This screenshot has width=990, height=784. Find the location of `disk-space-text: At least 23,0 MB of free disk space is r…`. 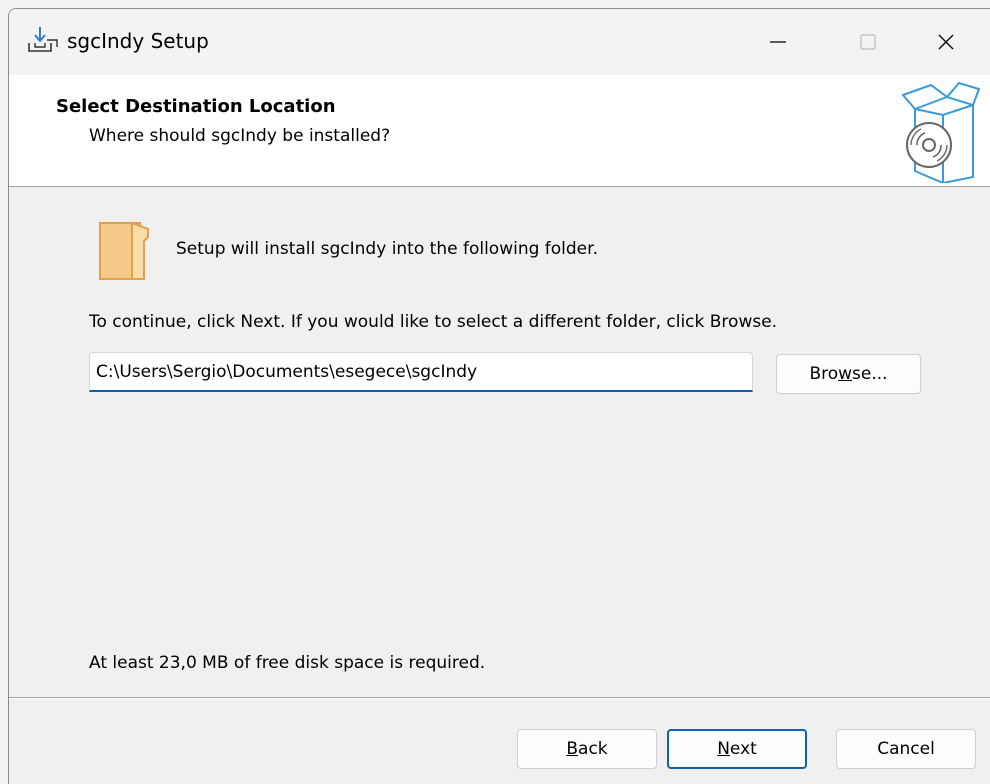

disk-space-text: At least 23,0 MB of free disk space is r… is located at coordinates (287, 663).